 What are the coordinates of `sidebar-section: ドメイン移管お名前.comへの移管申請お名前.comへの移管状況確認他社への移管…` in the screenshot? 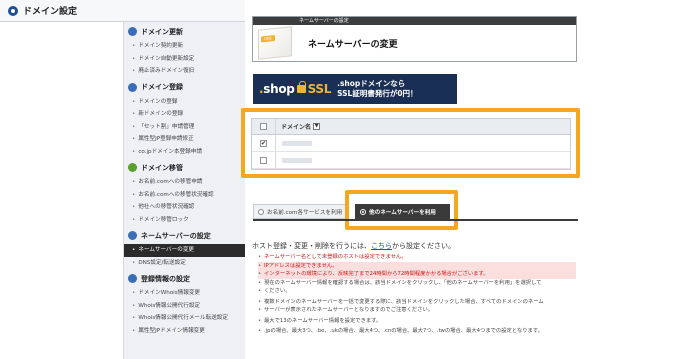 It's located at (184, 193).